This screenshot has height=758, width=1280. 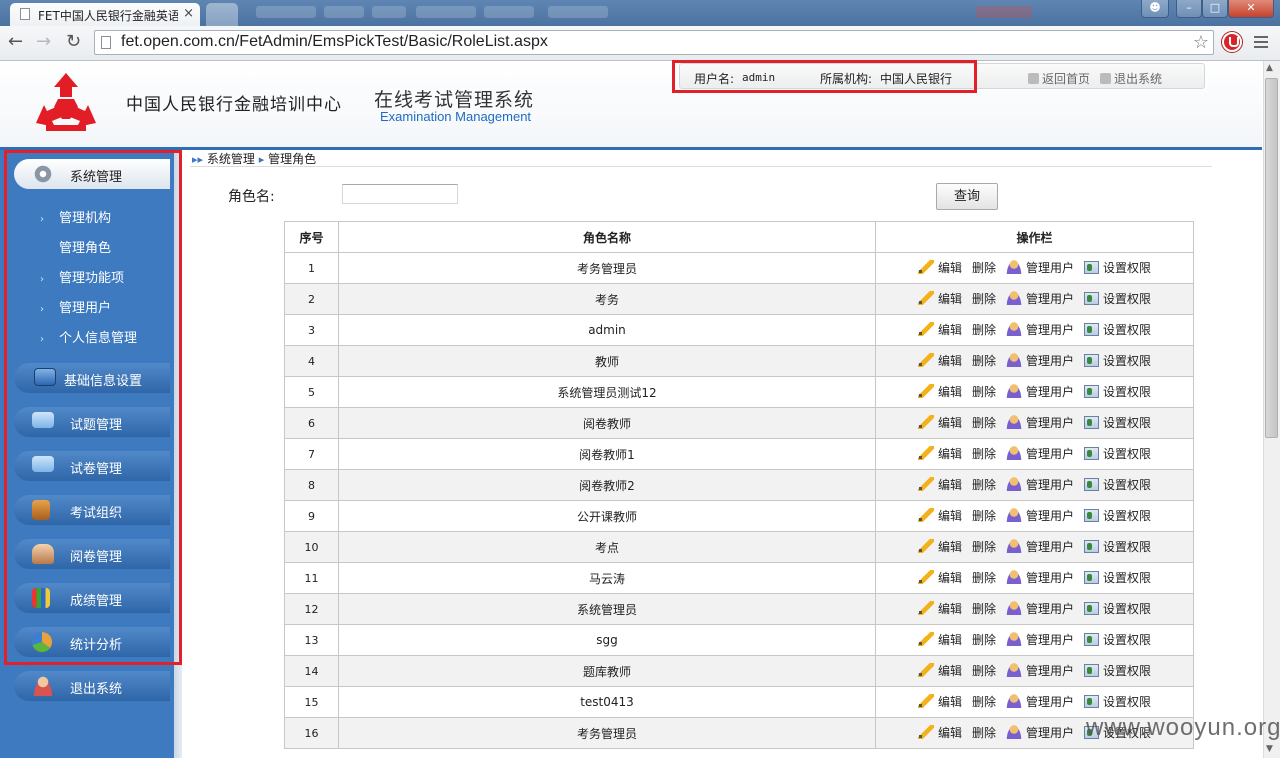 What do you see at coordinates (222, 14) in the screenshot?
I see `new-tab-button` at bounding box center [222, 14].